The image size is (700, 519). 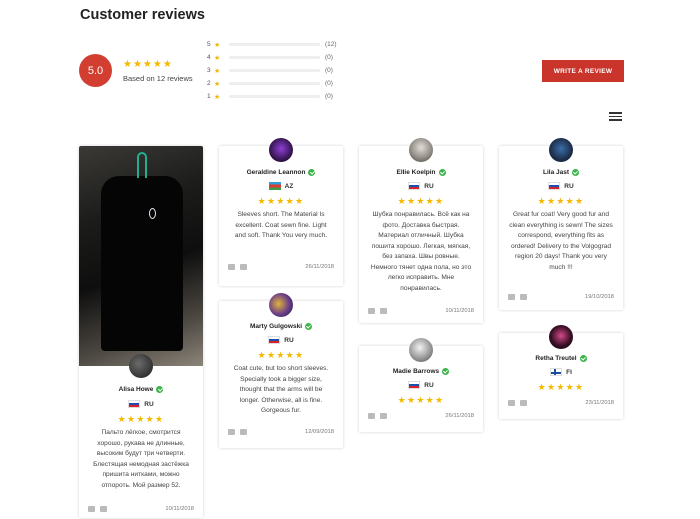 I want to click on reviewer-country: FI, so click(x=569, y=372).